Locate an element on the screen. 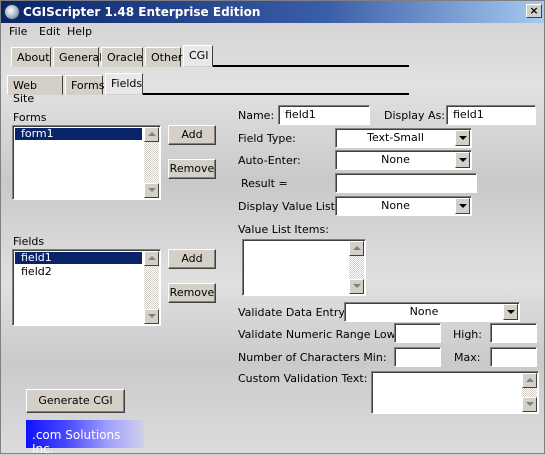 Image resolution: width=545 pixels, height=456 pixels. custom-validation-label: Custom Validation Text: is located at coordinates (303, 378).